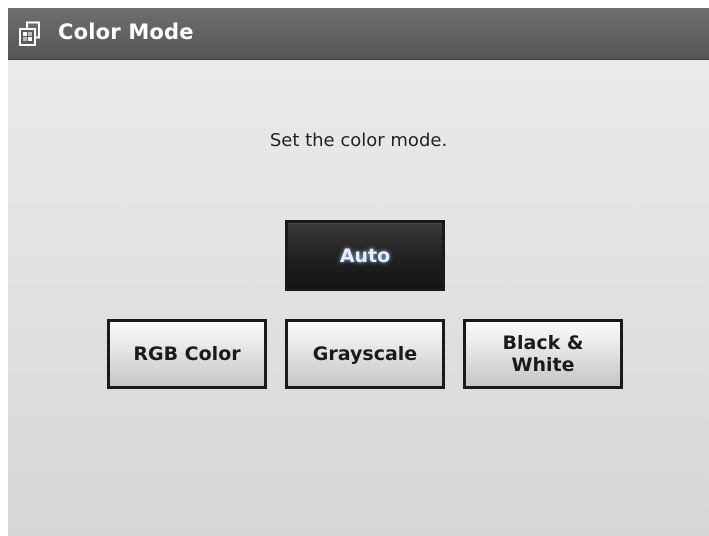 This screenshot has height=536, width=709. I want to click on grayscale-button-label: Grayscale, so click(365, 354).